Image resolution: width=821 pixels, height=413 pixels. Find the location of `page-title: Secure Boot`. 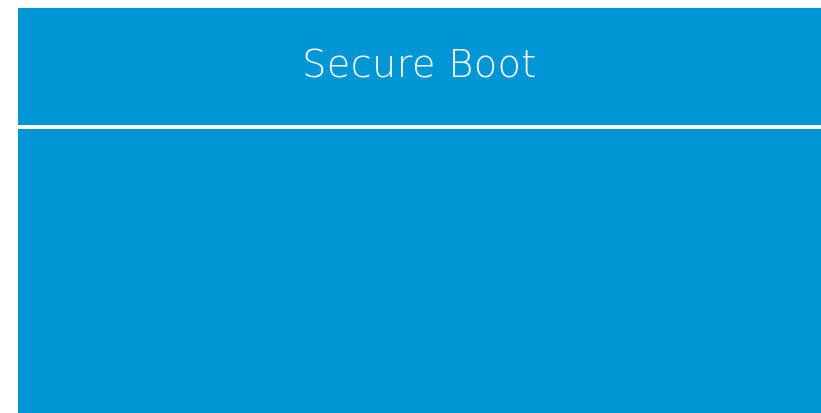

page-title: Secure Boot is located at coordinates (419, 63).